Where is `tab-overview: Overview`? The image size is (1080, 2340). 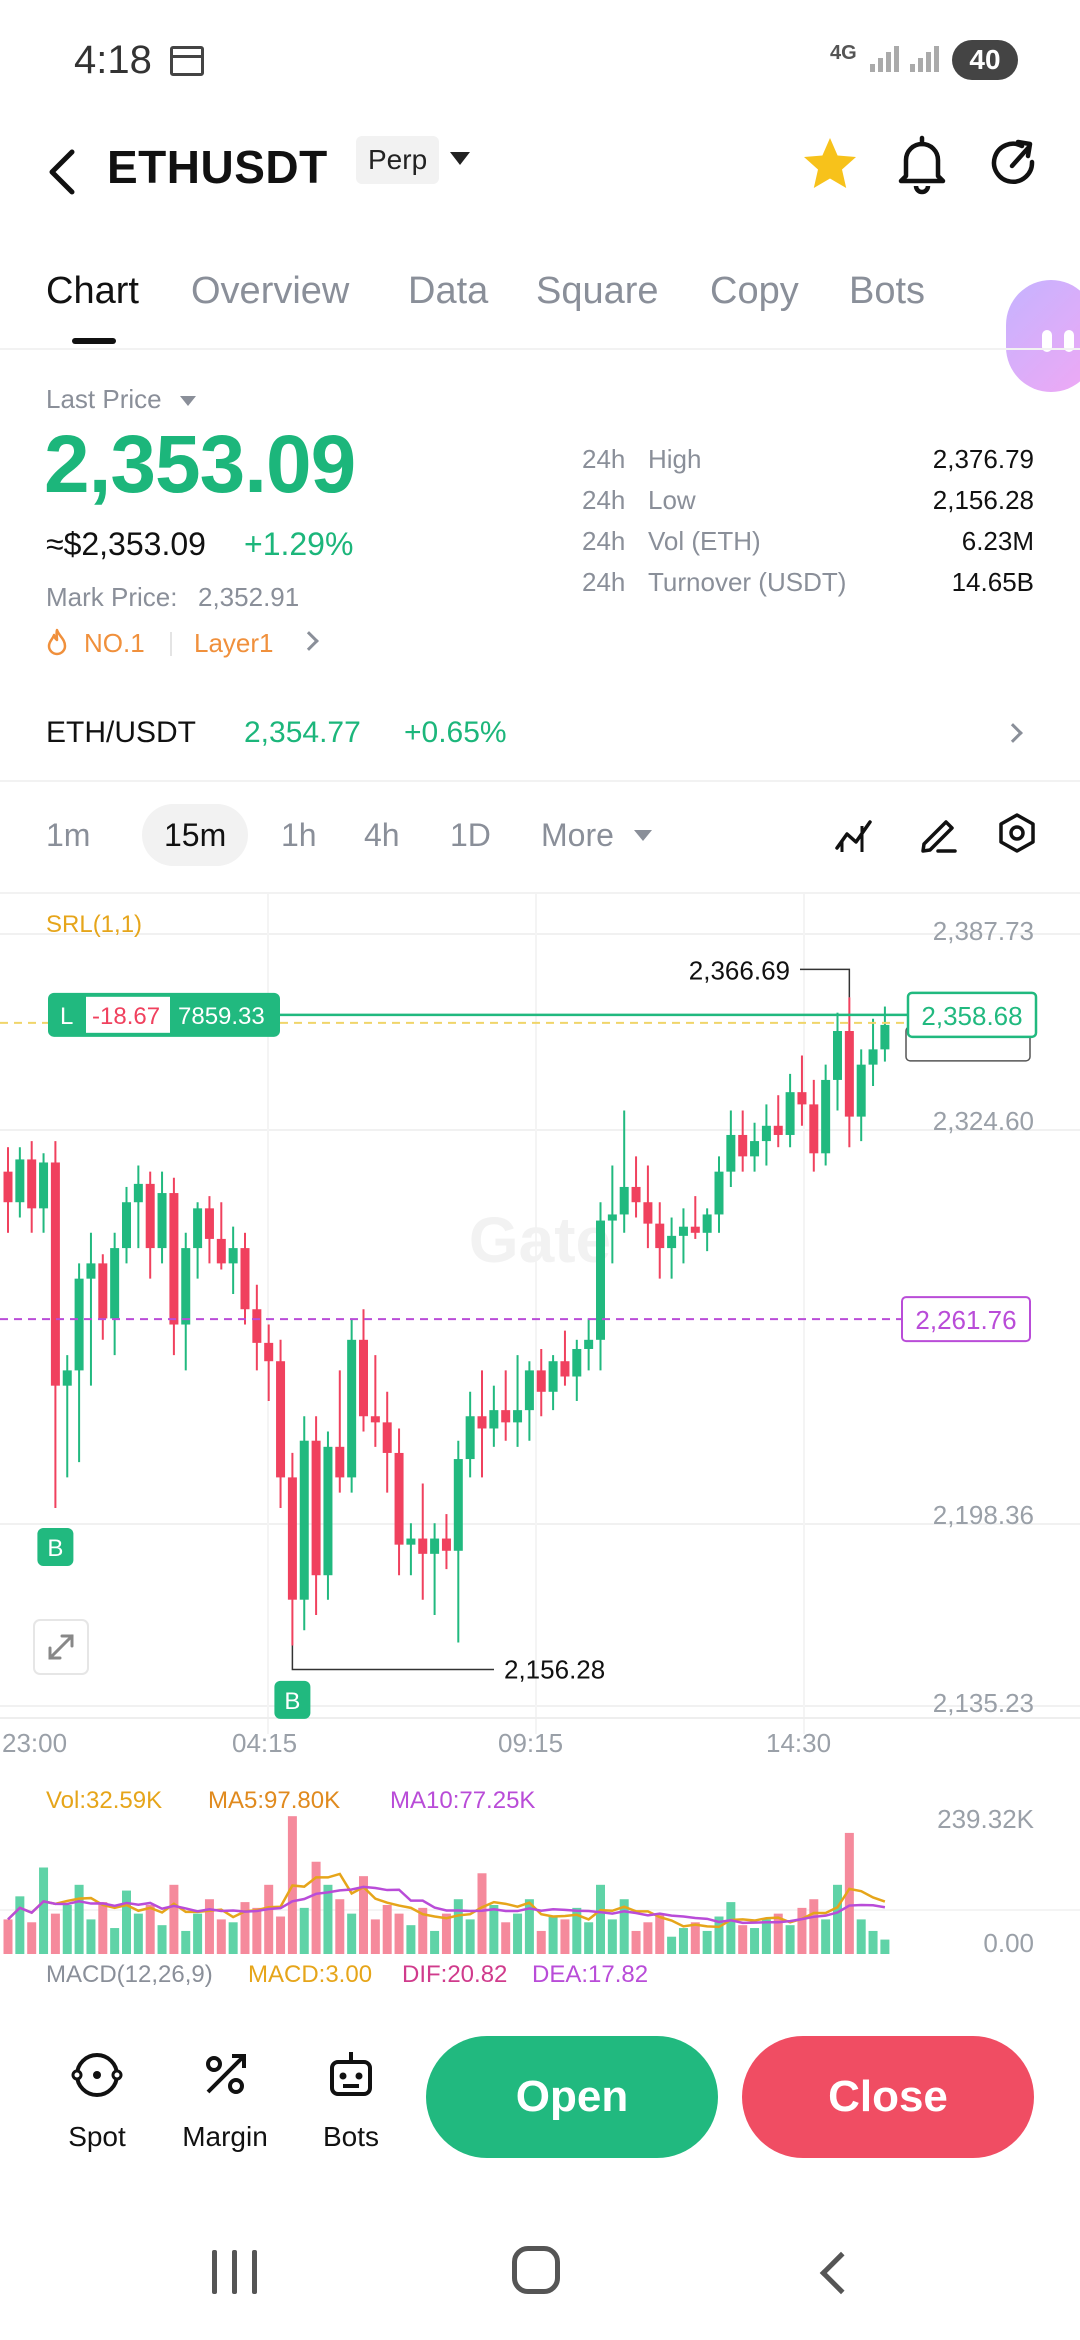 tab-overview: Overview is located at coordinates (270, 291).